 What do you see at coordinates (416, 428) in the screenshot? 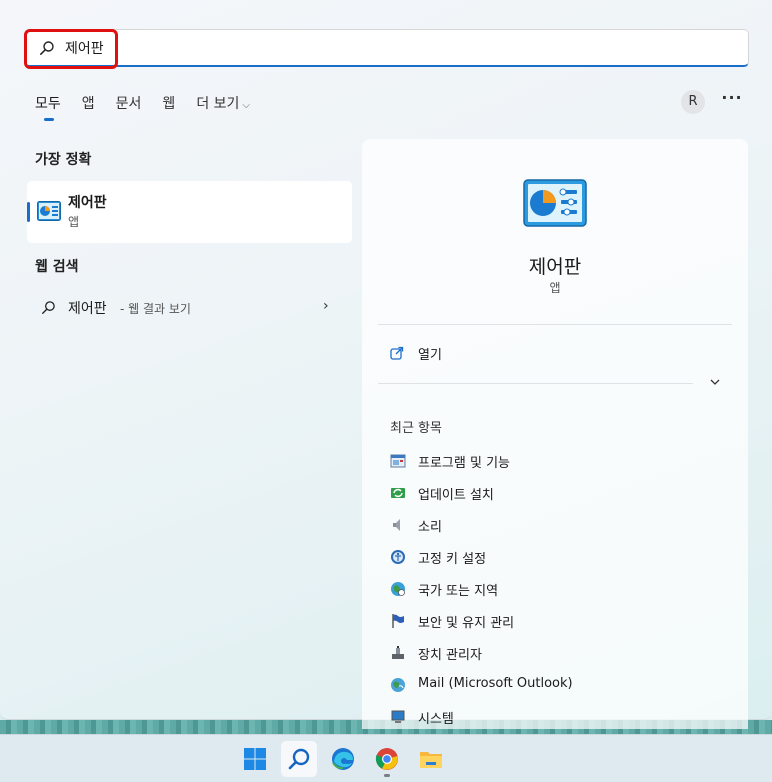
I see `recent-items-heading: 최근 항목` at bounding box center [416, 428].